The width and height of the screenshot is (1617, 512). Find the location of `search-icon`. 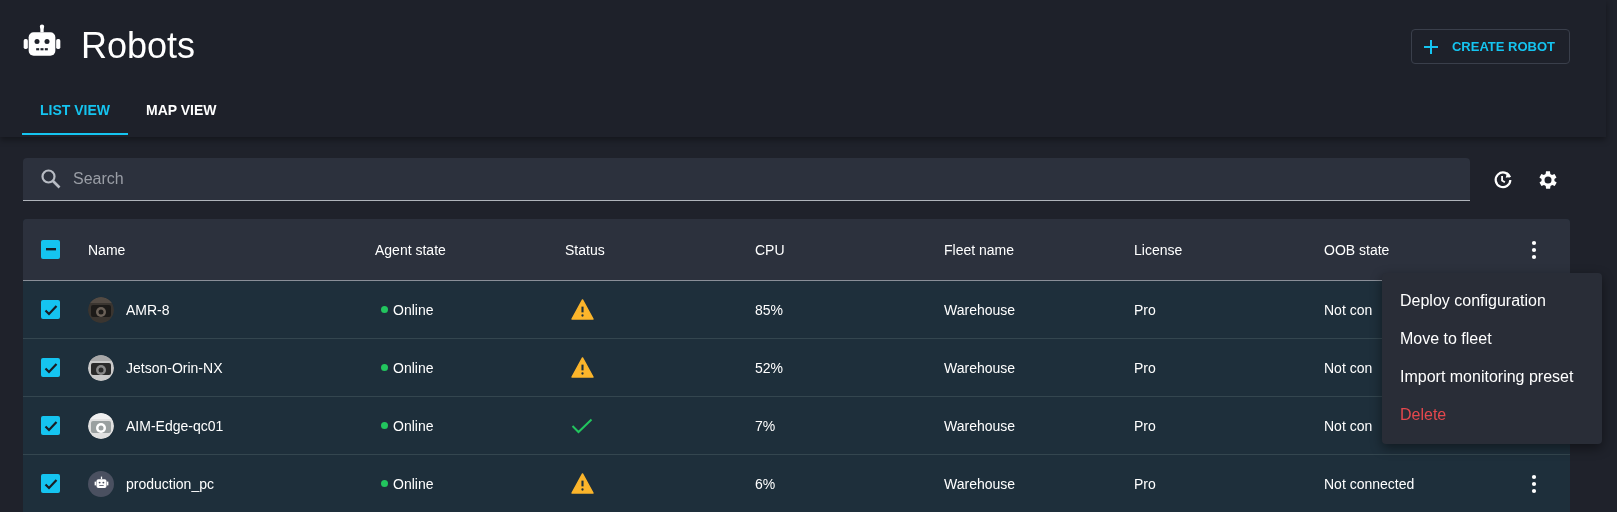

search-icon is located at coordinates (51, 179).